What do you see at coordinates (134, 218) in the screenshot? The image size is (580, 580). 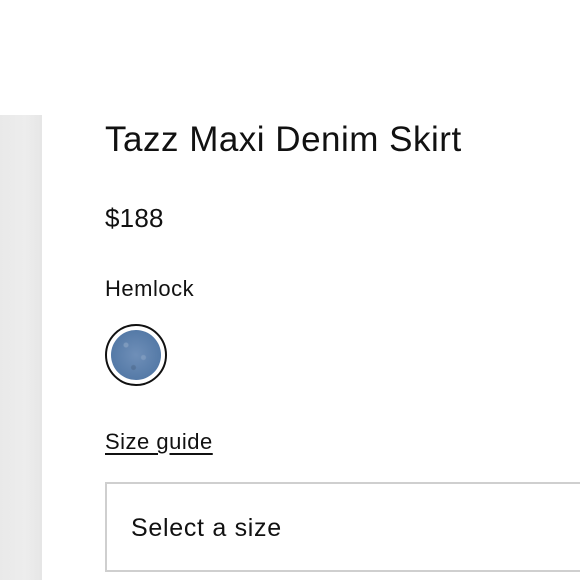 I see `product-price: $188` at bounding box center [134, 218].